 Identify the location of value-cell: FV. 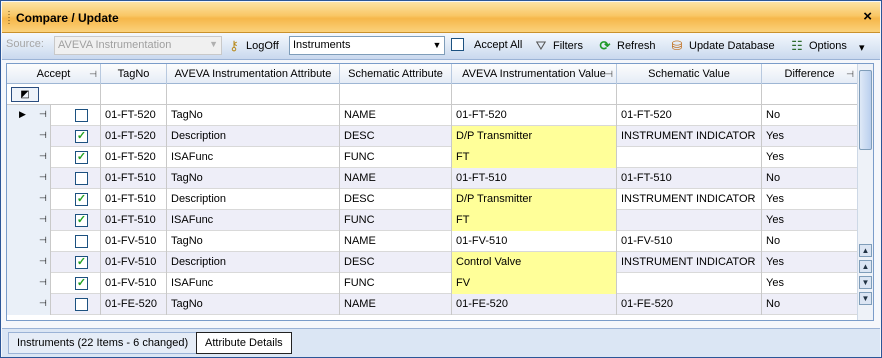
(534, 283).